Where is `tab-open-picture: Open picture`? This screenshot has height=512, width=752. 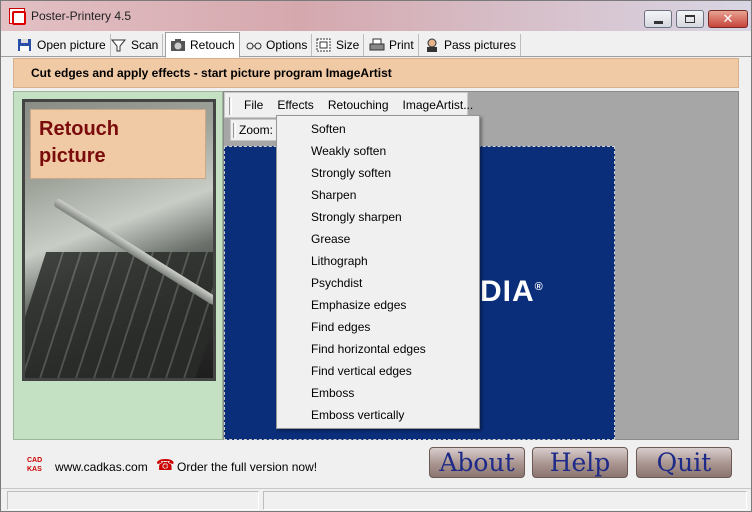
tab-open-picture: Open picture is located at coordinates (62, 45).